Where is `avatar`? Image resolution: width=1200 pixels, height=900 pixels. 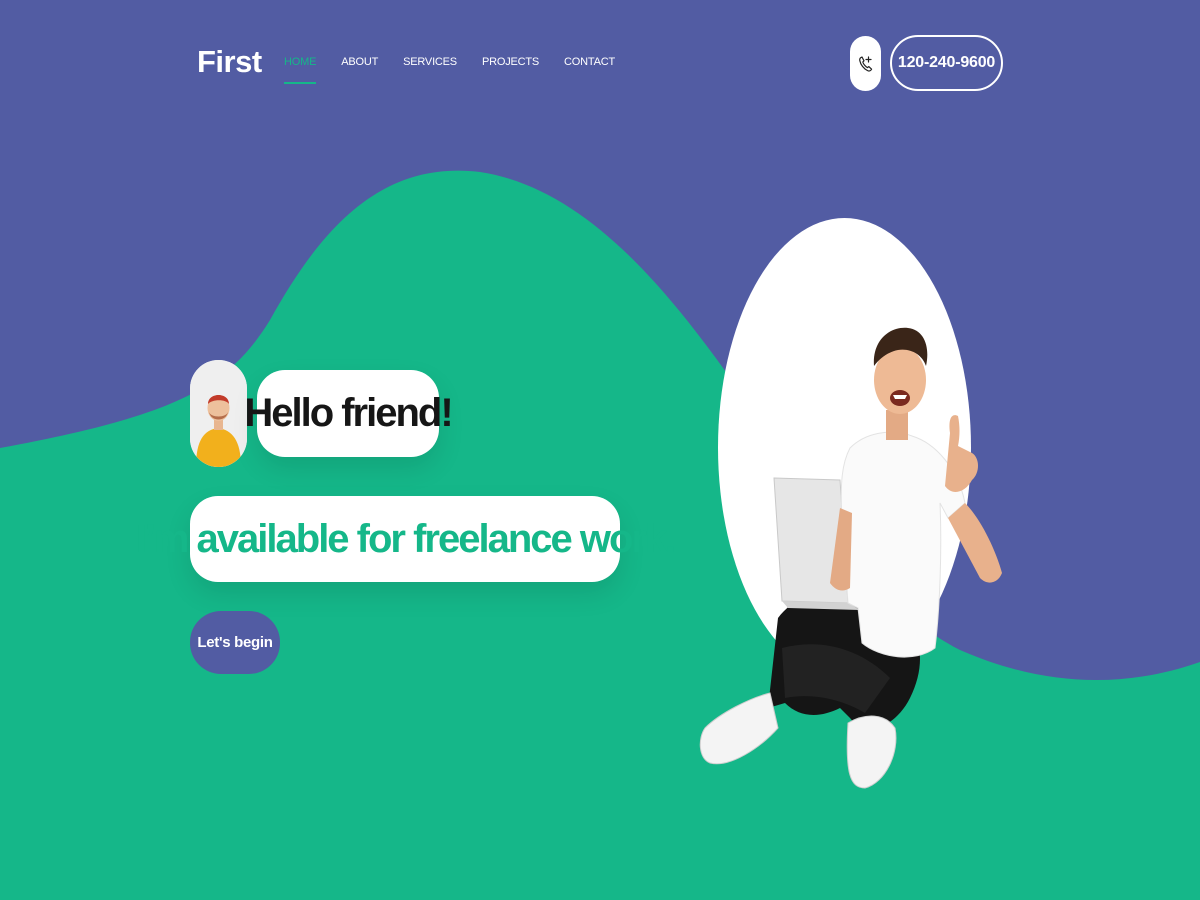 avatar is located at coordinates (218, 413).